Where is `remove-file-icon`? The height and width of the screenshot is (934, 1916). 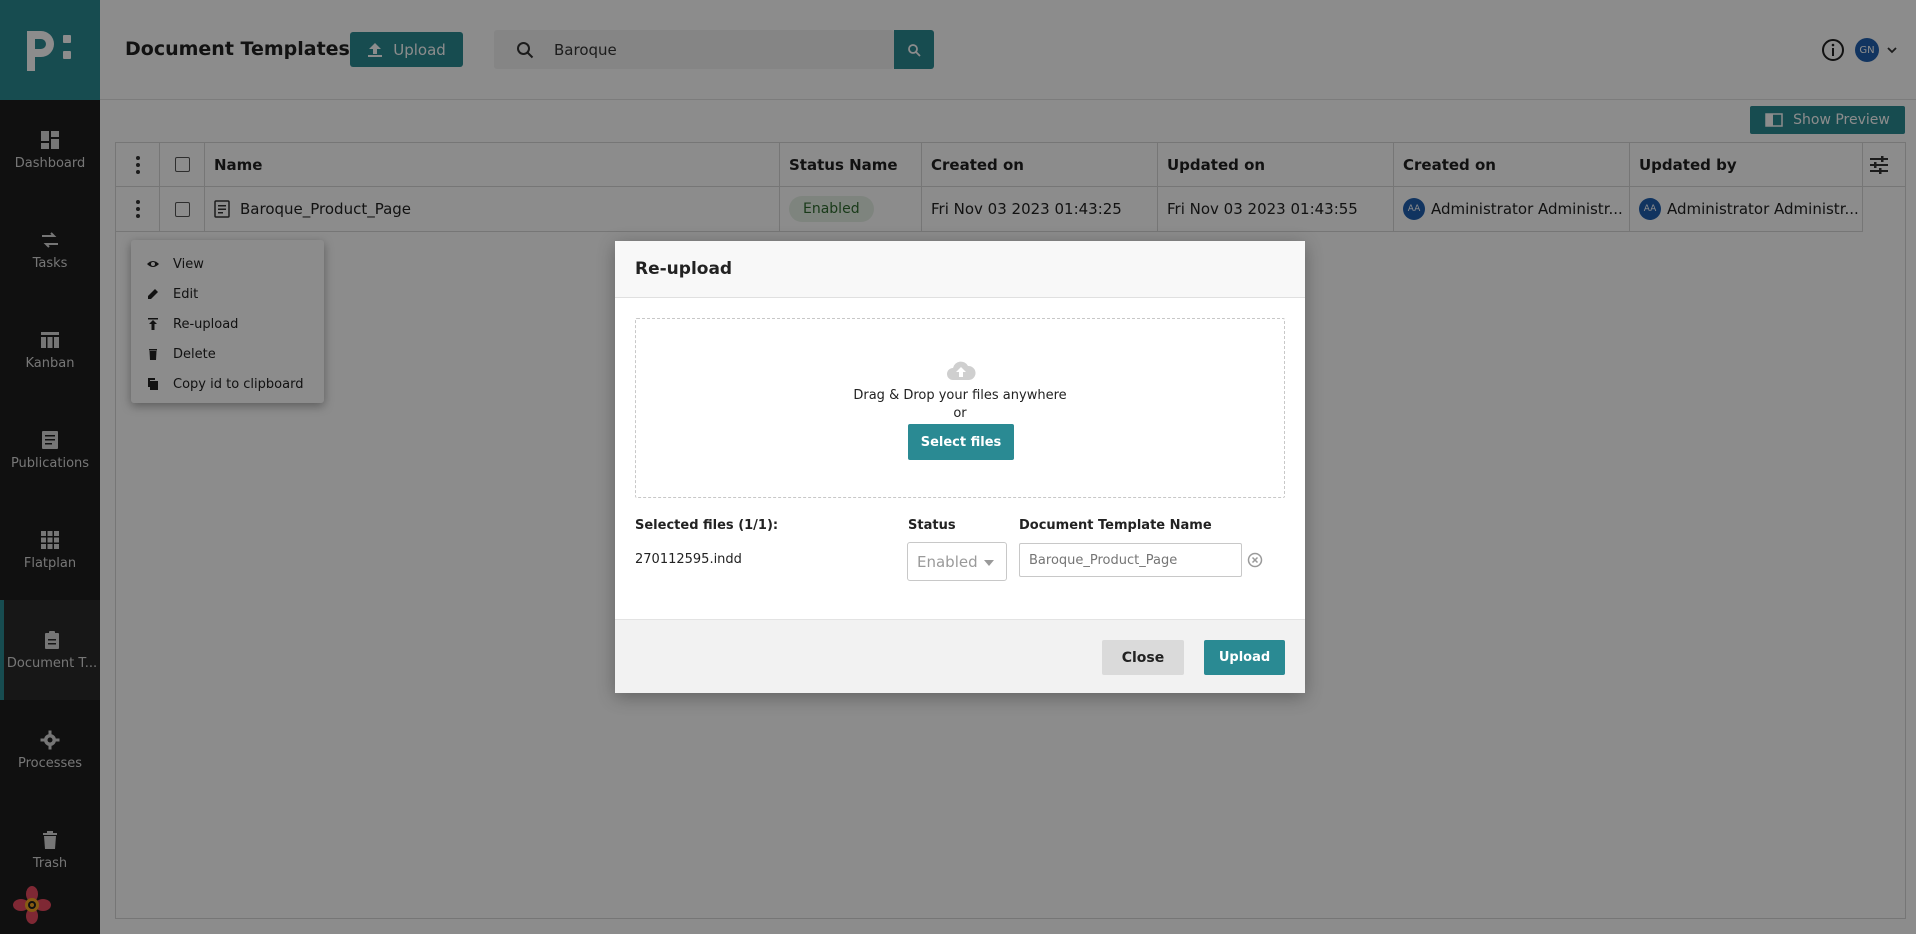 remove-file-icon is located at coordinates (1255, 560).